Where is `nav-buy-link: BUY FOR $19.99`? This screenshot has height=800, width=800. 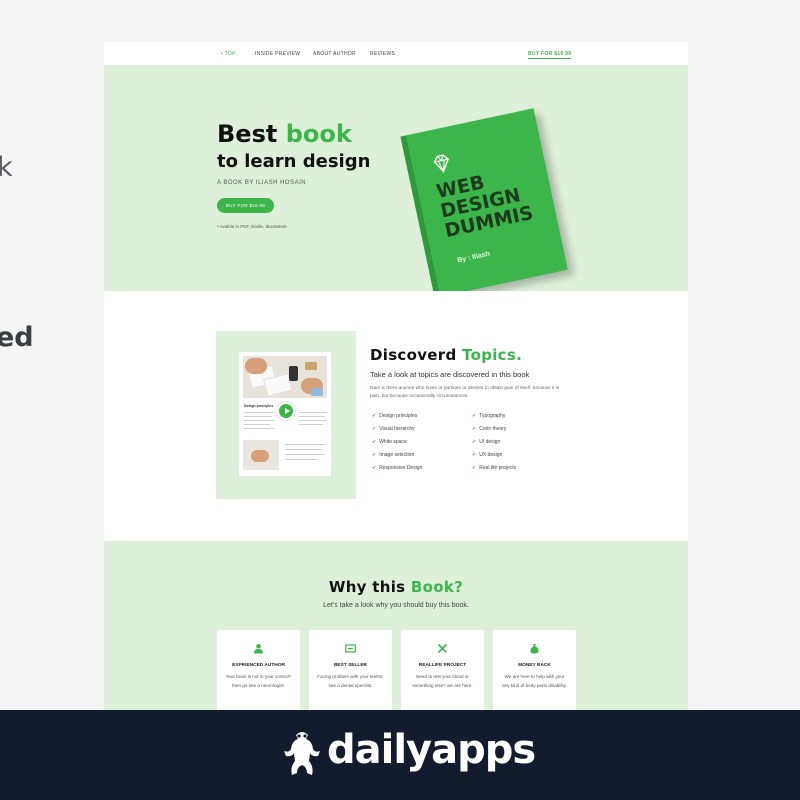 nav-buy-link: BUY FOR $19.99 is located at coordinates (550, 55).